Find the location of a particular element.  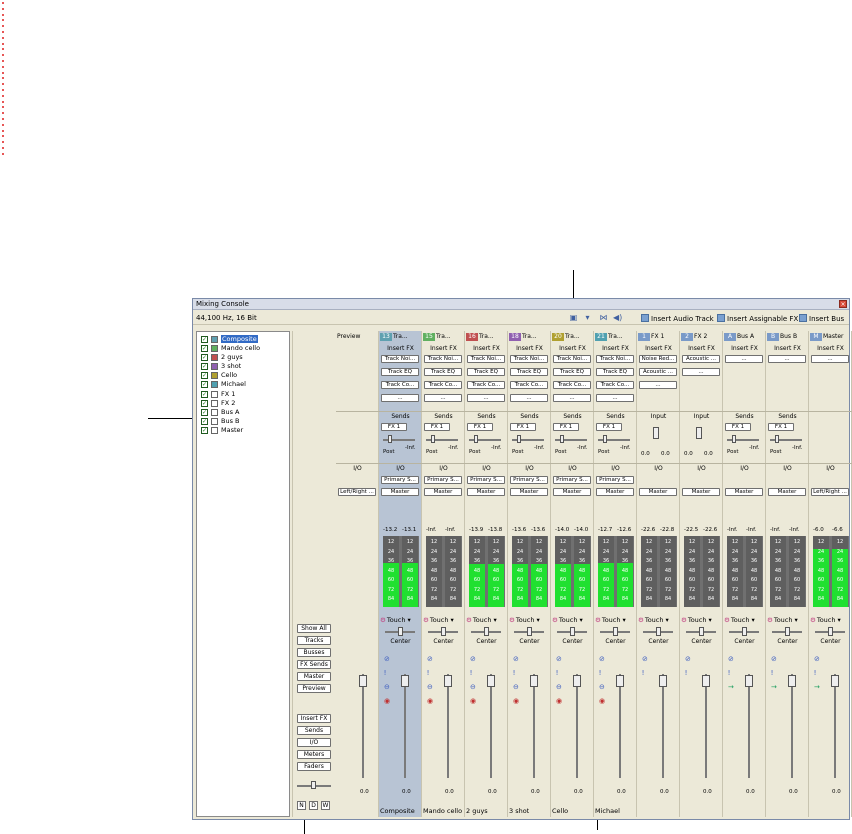

track-list-item: ✓ Mando cello is located at coordinates (245, 348).